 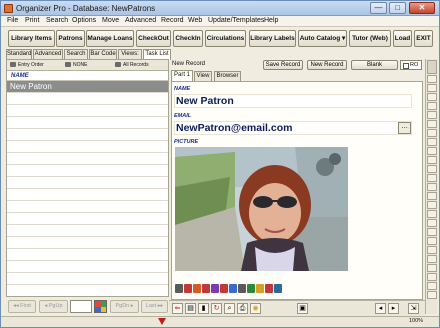 What do you see at coordinates (70, 38) in the screenshot?
I see `patrons-button: Patrons` at bounding box center [70, 38].